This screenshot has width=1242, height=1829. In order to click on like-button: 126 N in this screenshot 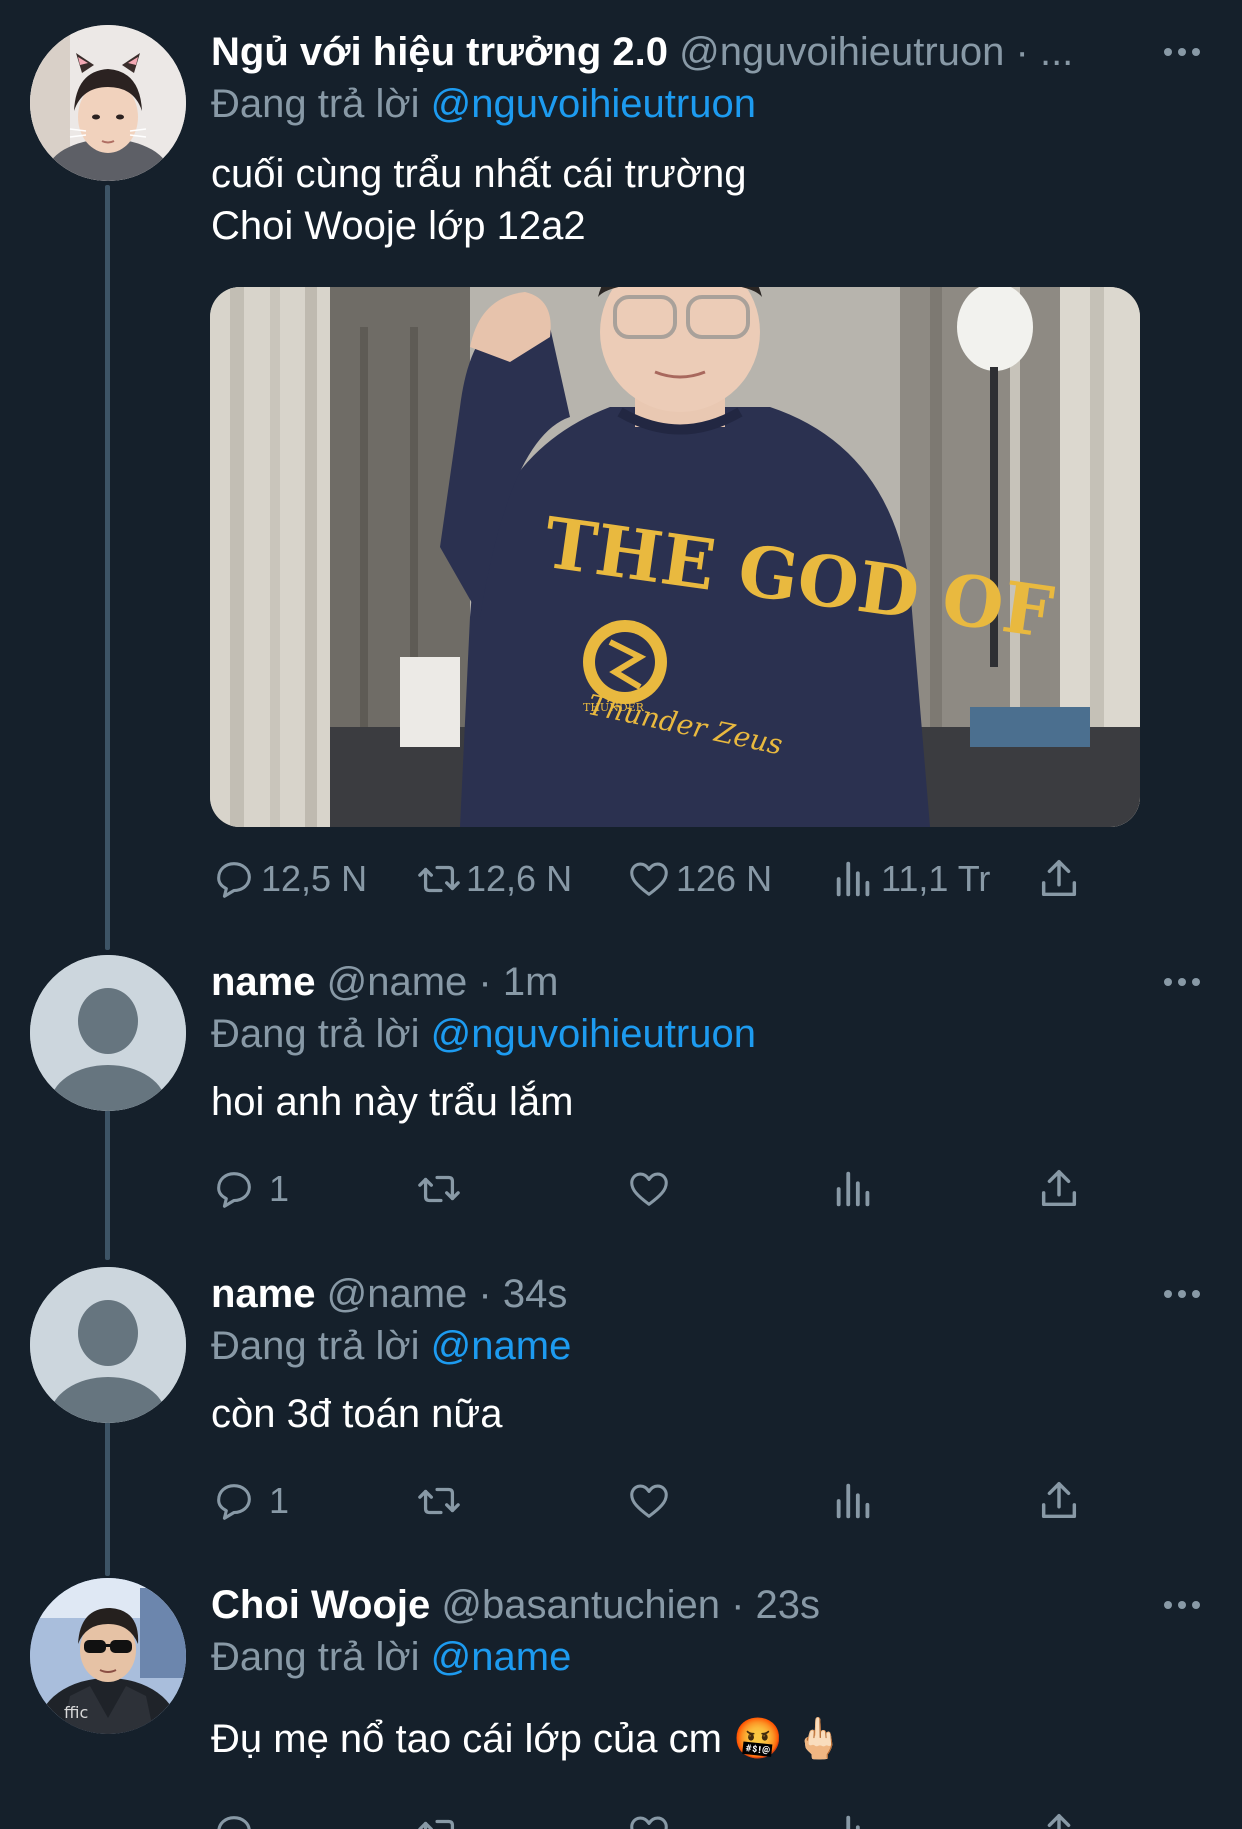, I will do `click(699, 879)`.